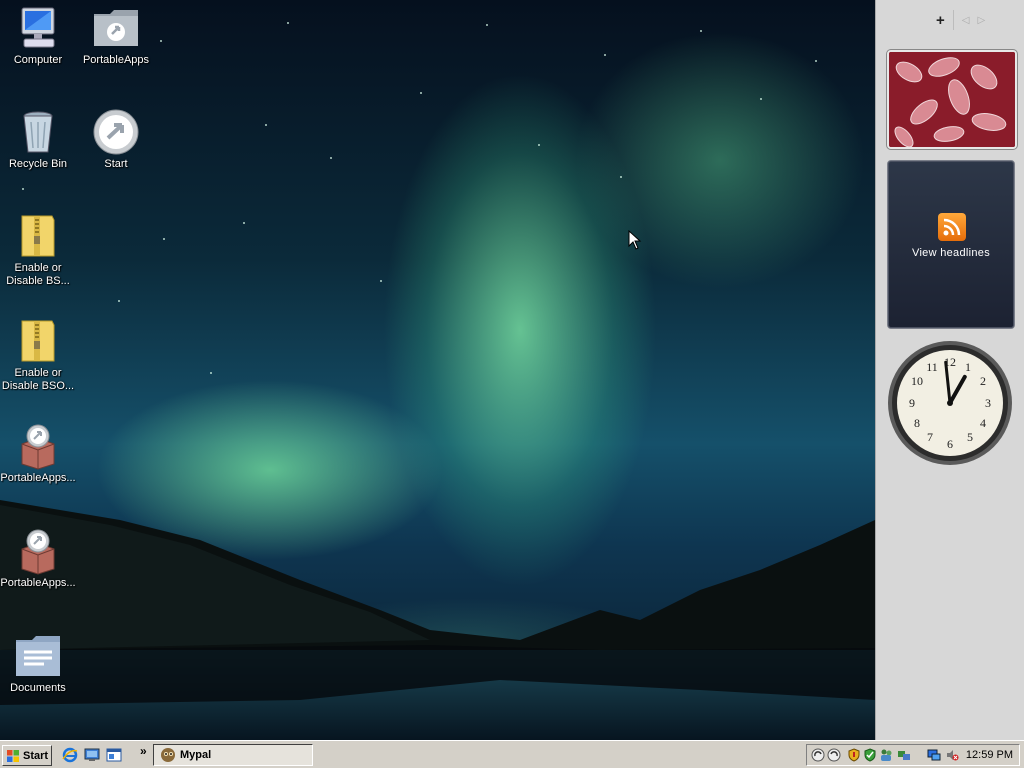 The image size is (1024, 768). What do you see at coordinates (989, 755) in the screenshot?
I see `taskbar-clock: 12:59 PM` at bounding box center [989, 755].